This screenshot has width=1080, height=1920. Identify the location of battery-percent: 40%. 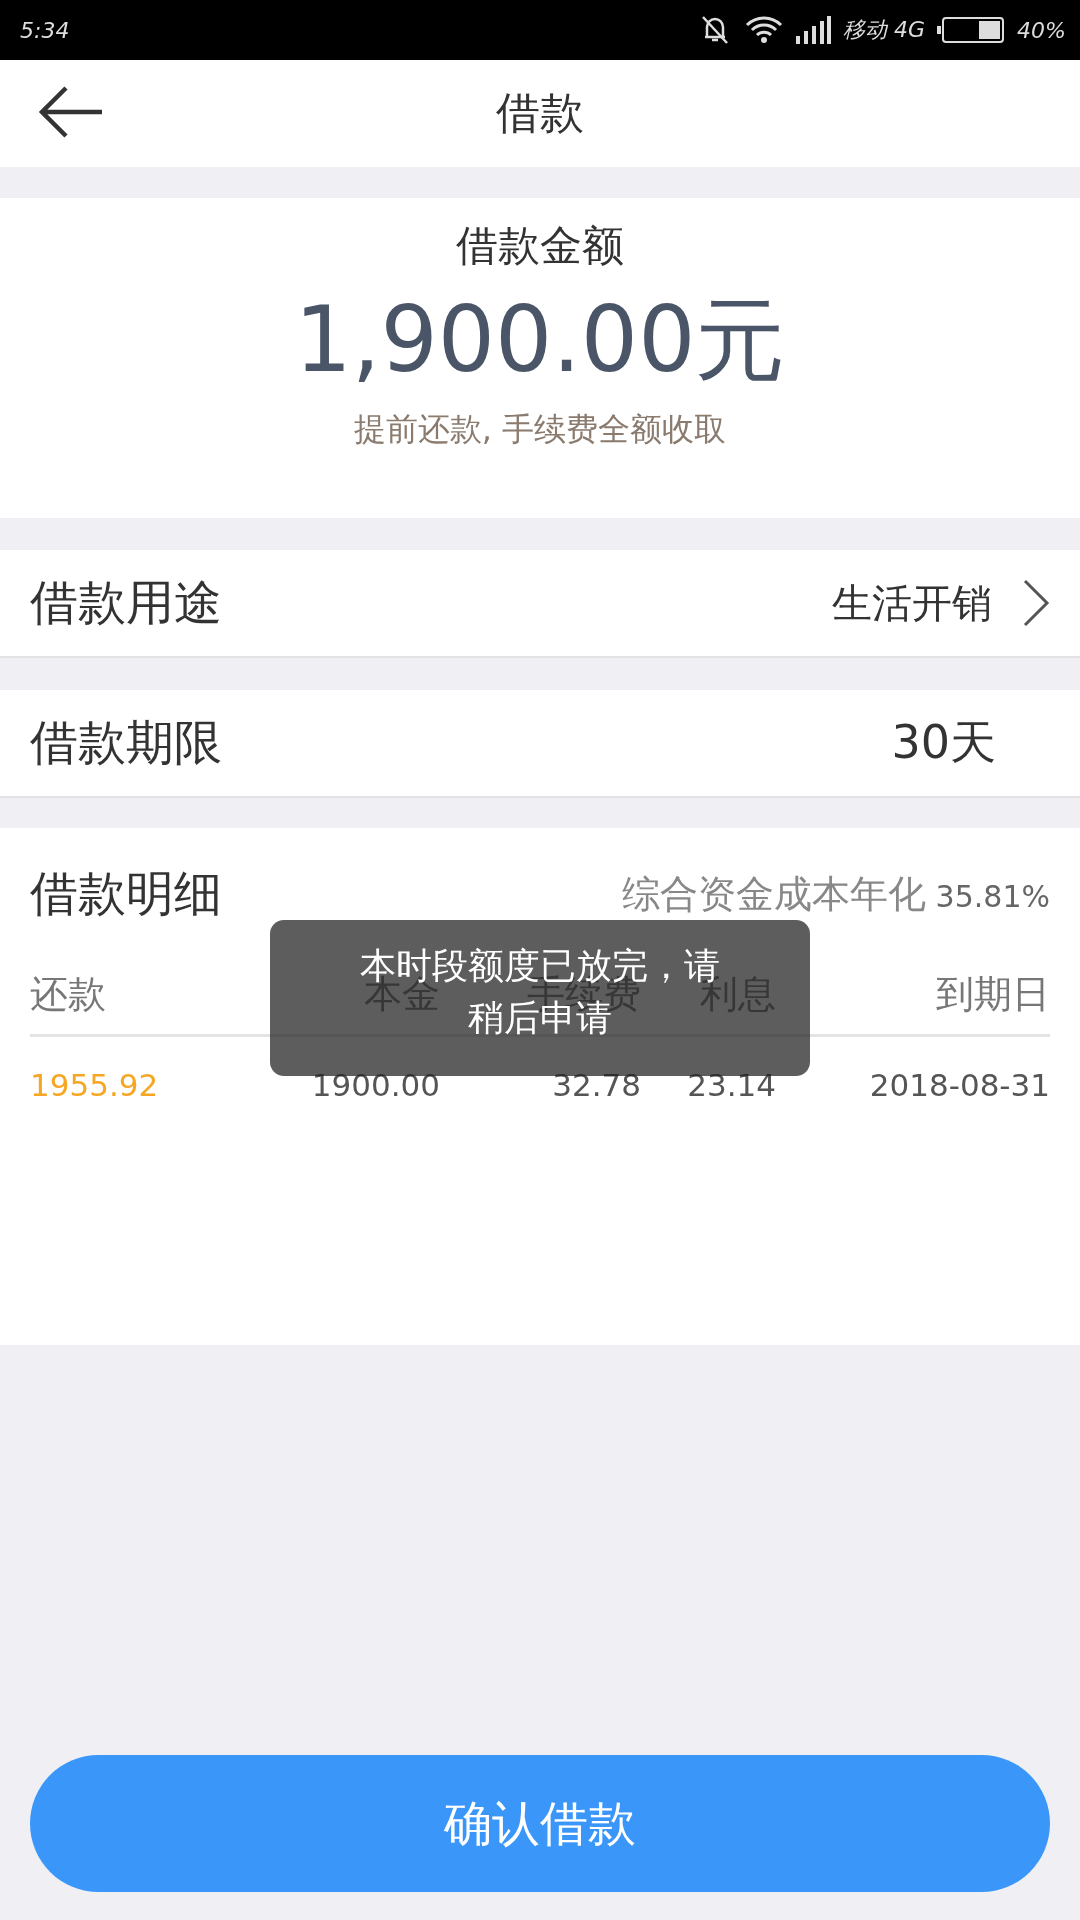
(1041, 30).